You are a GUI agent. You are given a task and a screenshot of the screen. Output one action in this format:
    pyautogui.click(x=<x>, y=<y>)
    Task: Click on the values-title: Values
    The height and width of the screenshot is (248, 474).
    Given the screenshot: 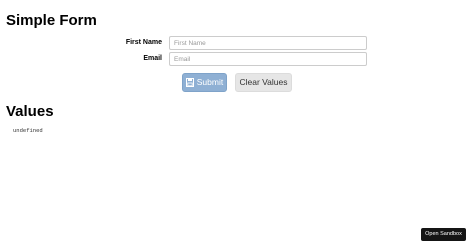 What is the action you would take?
    pyautogui.click(x=30, y=111)
    